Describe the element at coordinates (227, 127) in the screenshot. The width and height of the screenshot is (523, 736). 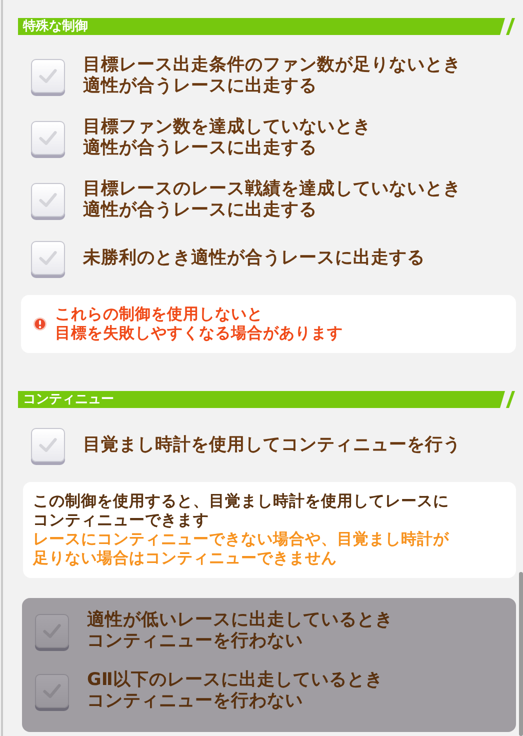
I see `option-label: 目標ファン数を達成していないとき` at that location.